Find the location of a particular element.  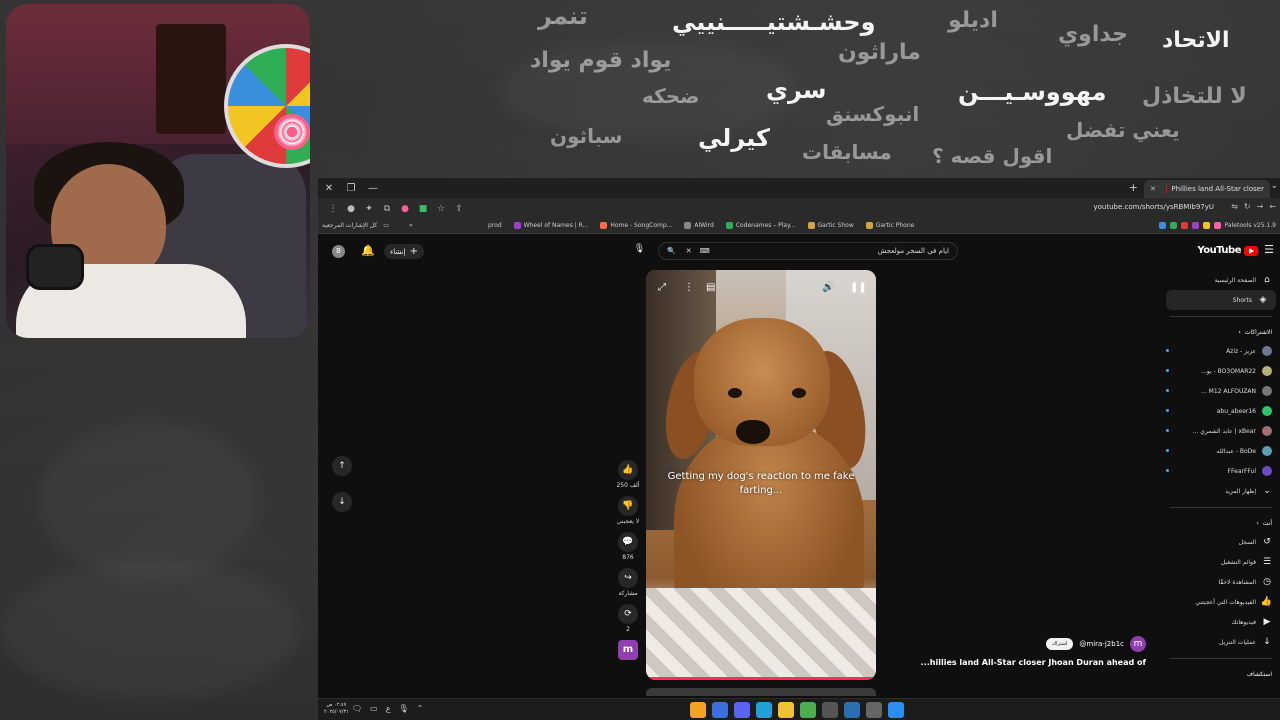

sidebar-item-shorts: ◈ Shorts is located at coordinates (1221, 300).